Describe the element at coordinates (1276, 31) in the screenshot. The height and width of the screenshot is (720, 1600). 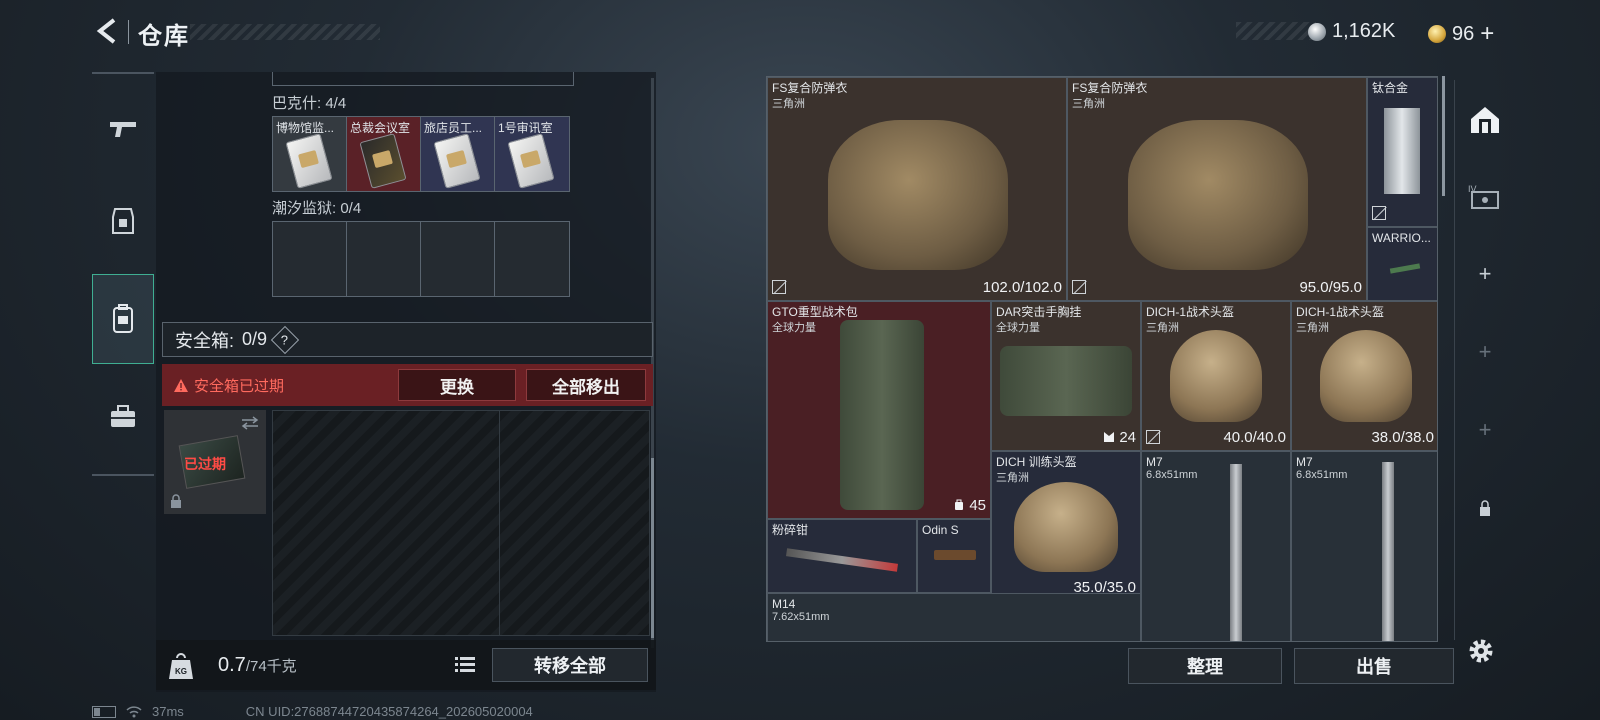
I see `currency-stripe-decoration` at that location.